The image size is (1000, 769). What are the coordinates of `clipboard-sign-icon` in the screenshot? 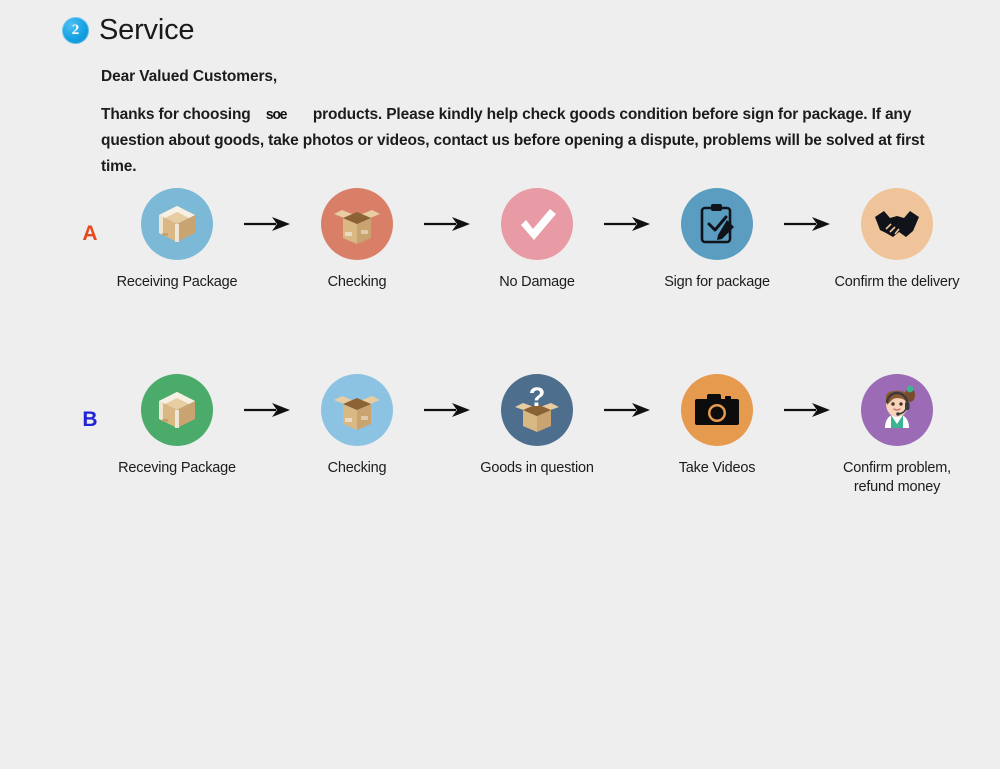 It's located at (717, 224).